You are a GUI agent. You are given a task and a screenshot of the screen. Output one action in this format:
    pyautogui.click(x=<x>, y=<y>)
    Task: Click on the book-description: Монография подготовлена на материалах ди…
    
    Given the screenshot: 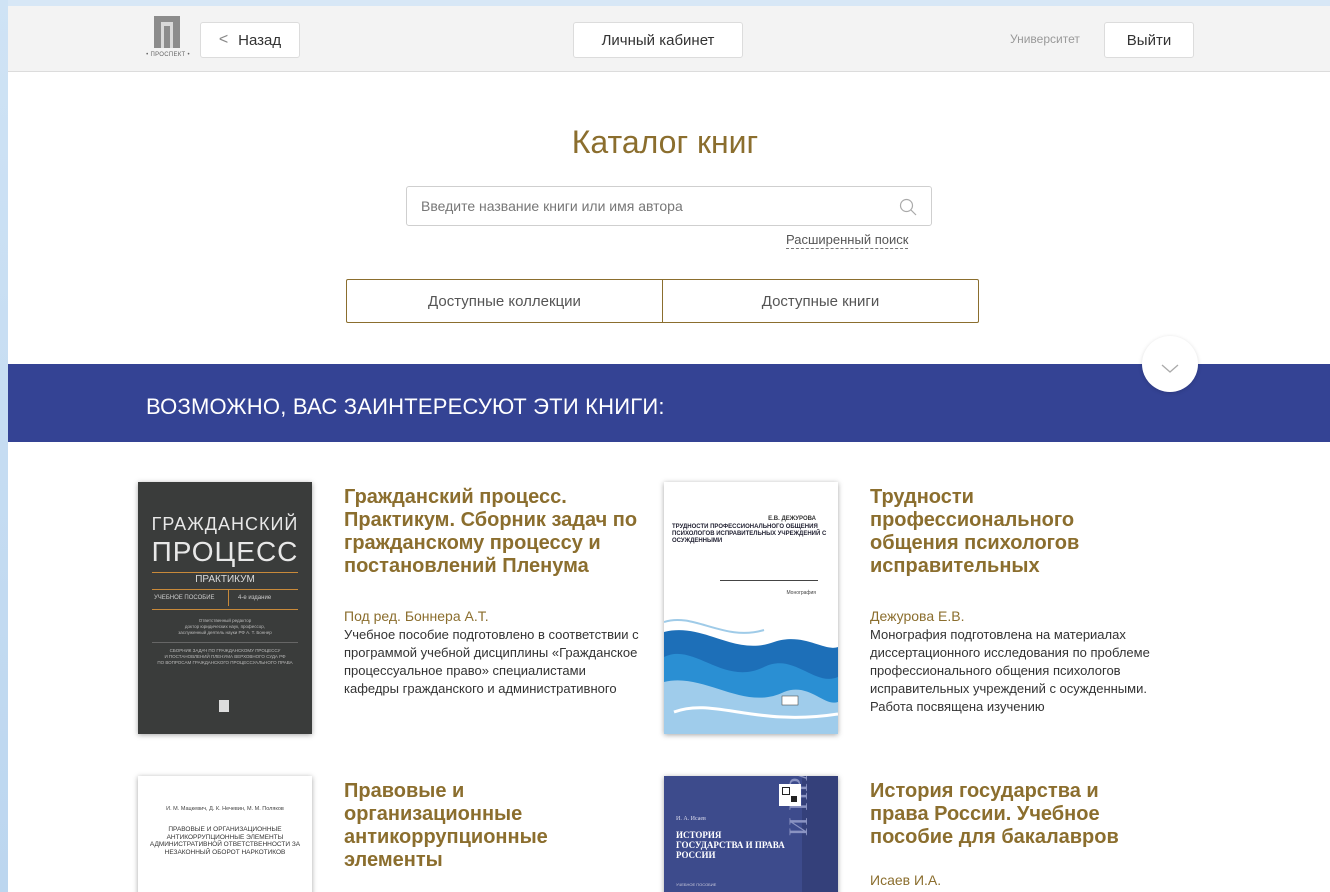 What is the action you would take?
    pyautogui.click(x=1010, y=670)
    